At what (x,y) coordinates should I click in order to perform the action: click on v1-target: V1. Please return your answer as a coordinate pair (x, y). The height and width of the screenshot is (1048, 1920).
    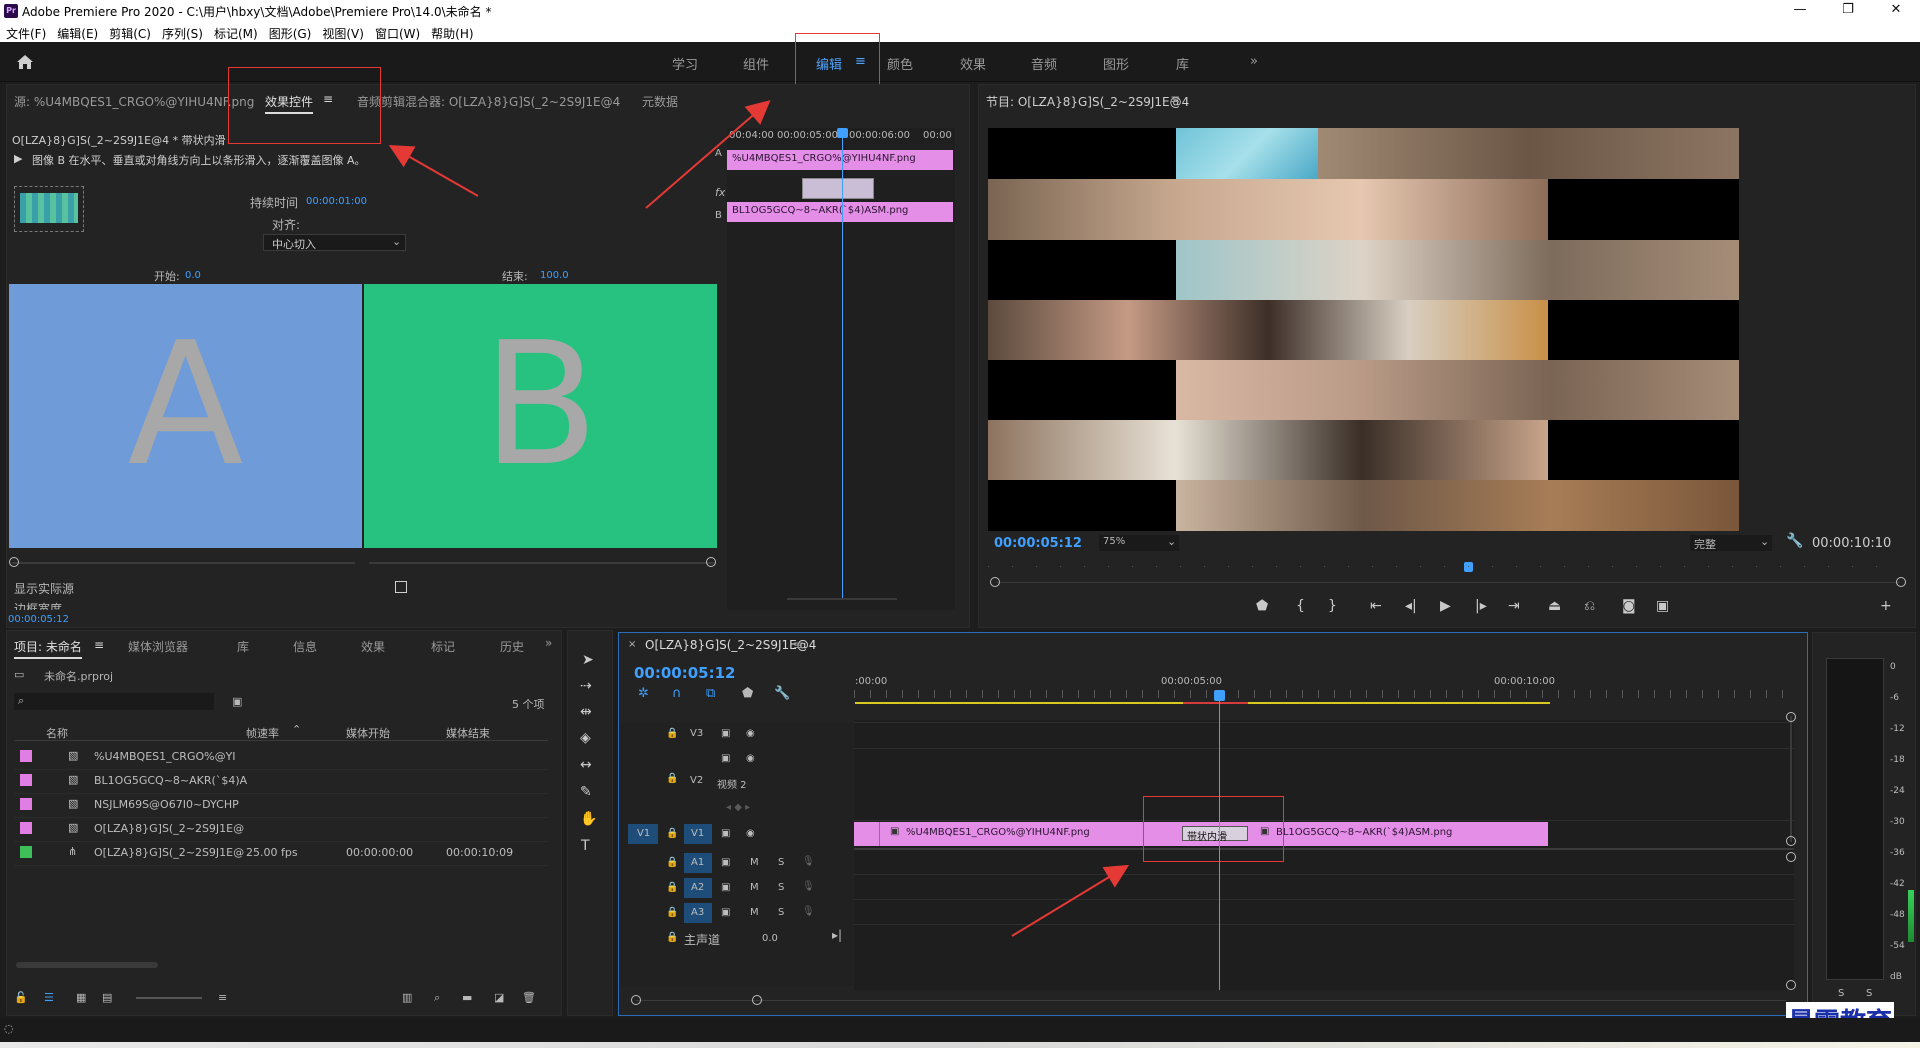
    Looking at the image, I should click on (698, 834).